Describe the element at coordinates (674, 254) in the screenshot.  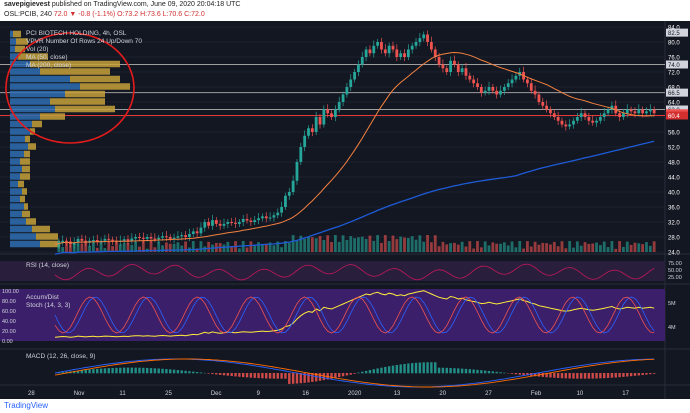
I see `price-label: 24.0` at that location.